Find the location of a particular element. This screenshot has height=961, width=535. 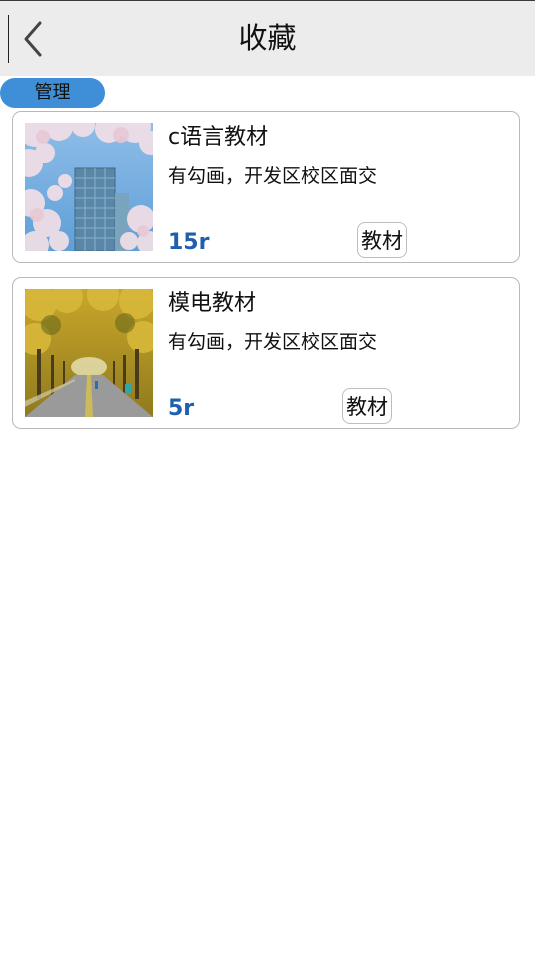

cherry-blossom-building-image is located at coordinates (89, 187).